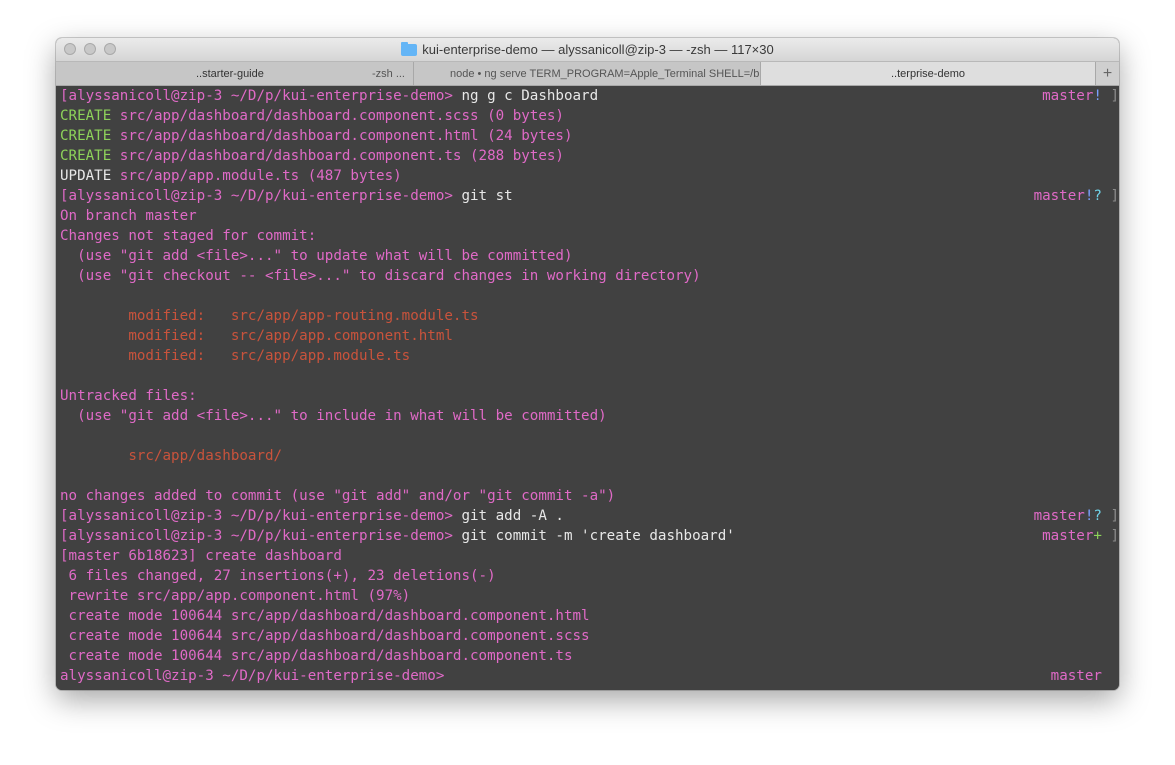 The height and width of the screenshot is (765, 1175). What do you see at coordinates (587, 556) in the screenshot?
I see `terminal-line: [master 6b18623] create dashboard` at bounding box center [587, 556].